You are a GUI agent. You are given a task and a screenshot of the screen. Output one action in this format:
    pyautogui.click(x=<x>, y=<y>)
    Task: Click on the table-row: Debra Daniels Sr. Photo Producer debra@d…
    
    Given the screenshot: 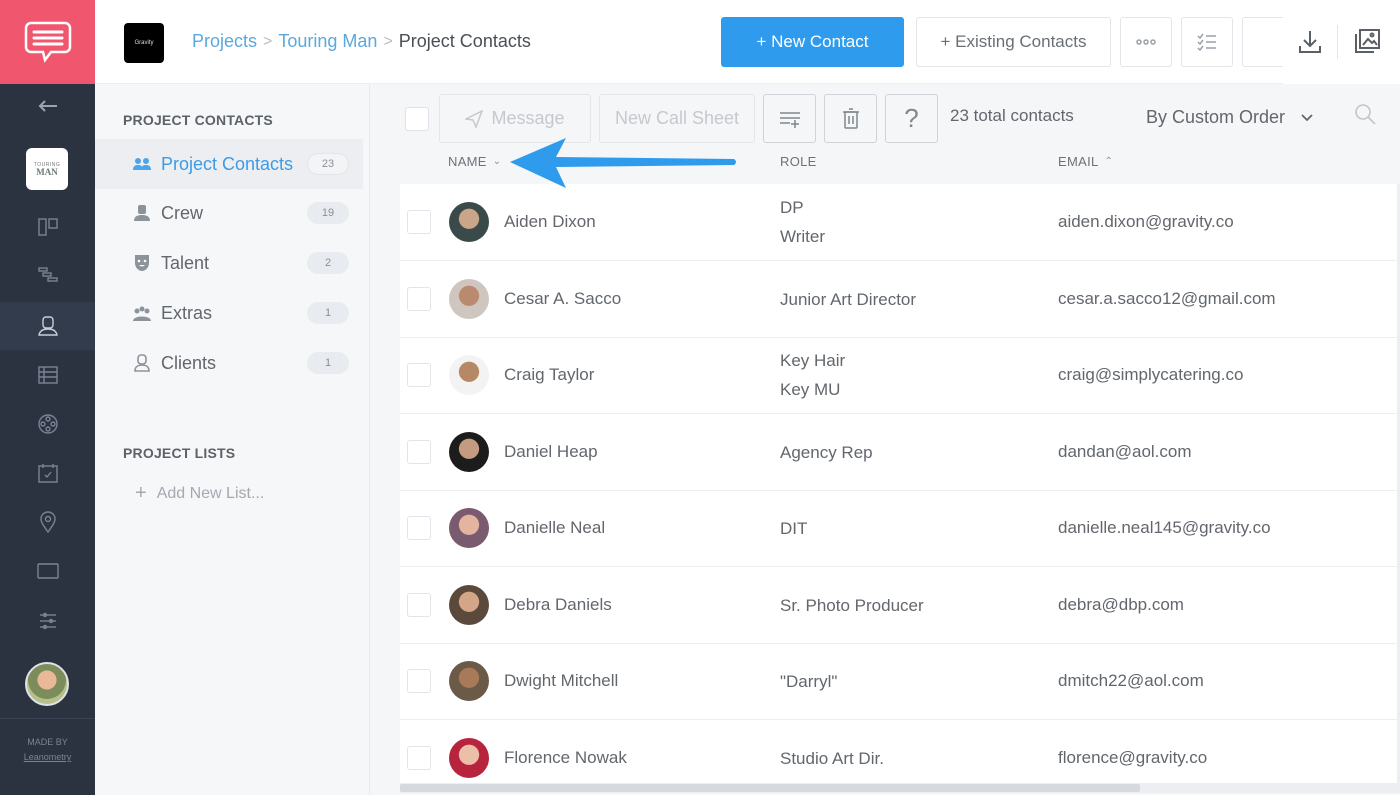 What is the action you would take?
    pyautogui.click(x=900, y=605)
    